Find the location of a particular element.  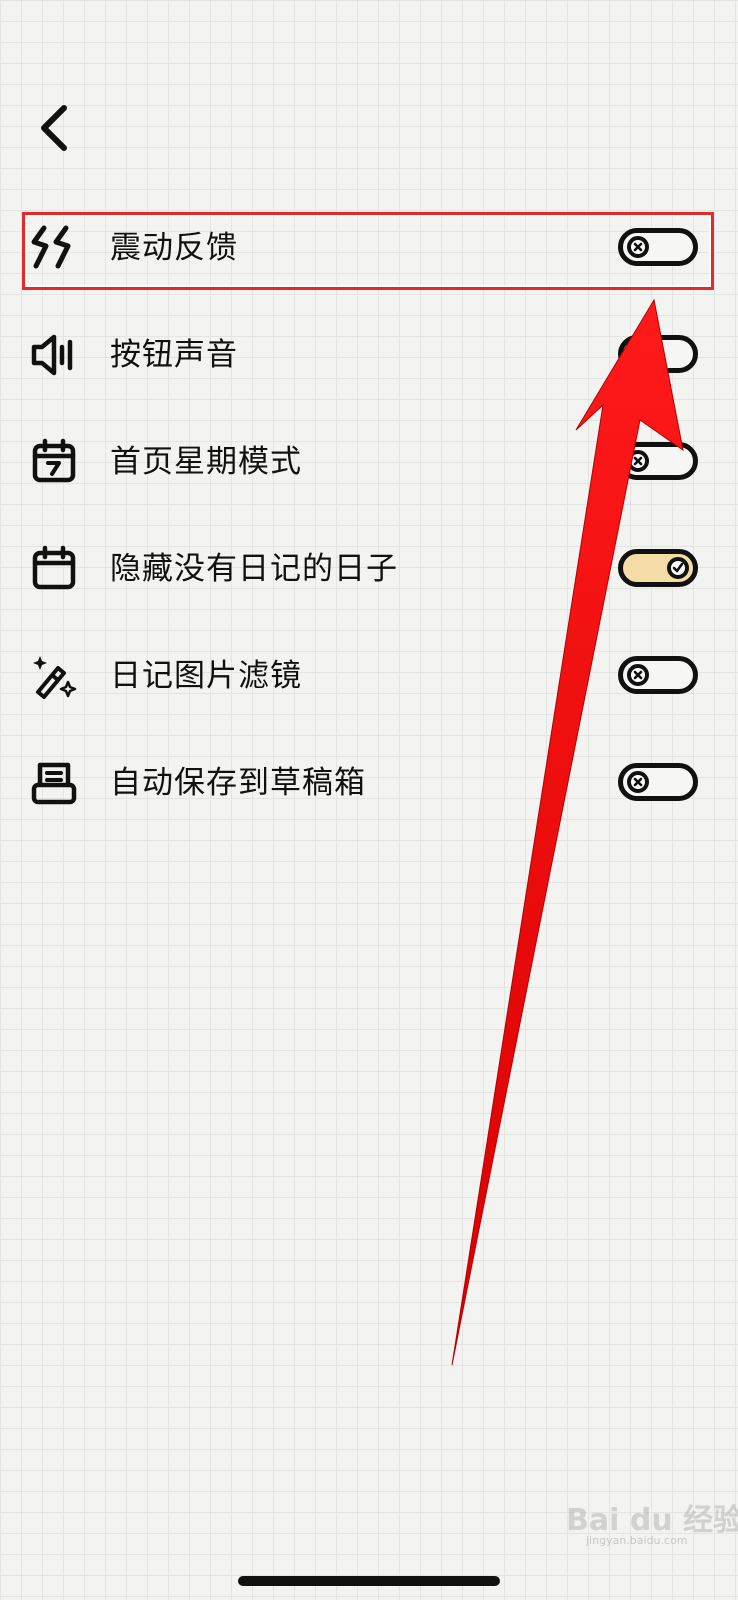

watermark: Bai du 经验 is located at coordinates (652, 1520).